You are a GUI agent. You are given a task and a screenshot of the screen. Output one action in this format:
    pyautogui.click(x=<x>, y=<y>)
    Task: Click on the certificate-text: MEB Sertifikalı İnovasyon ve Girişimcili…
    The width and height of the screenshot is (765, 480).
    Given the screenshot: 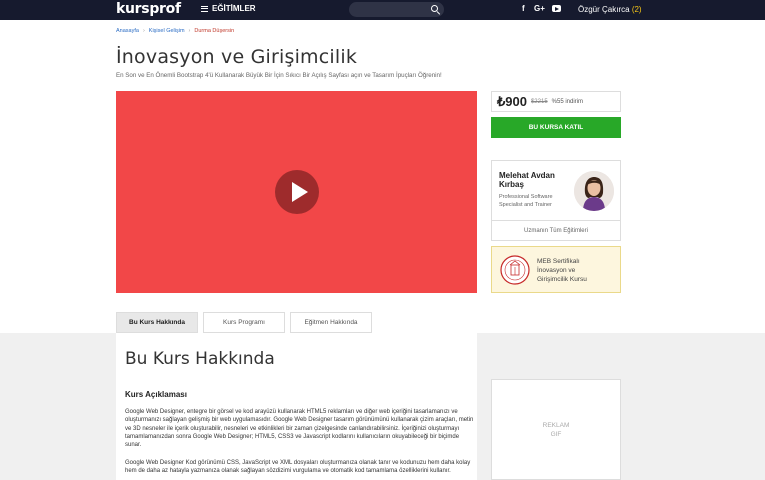 What is the action you would take?
    pyautogui.click(x=562, y=270)
    